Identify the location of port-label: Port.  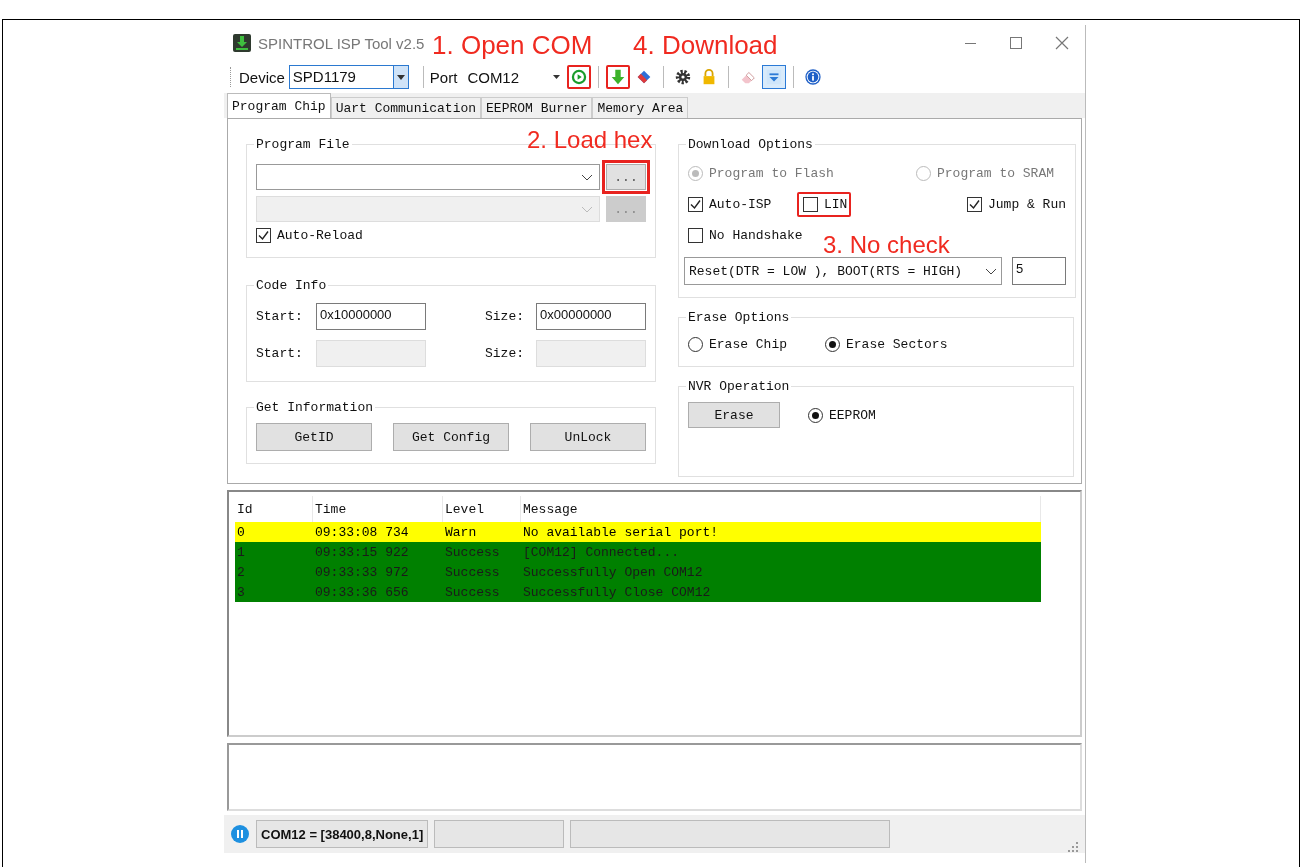
(443, 77).